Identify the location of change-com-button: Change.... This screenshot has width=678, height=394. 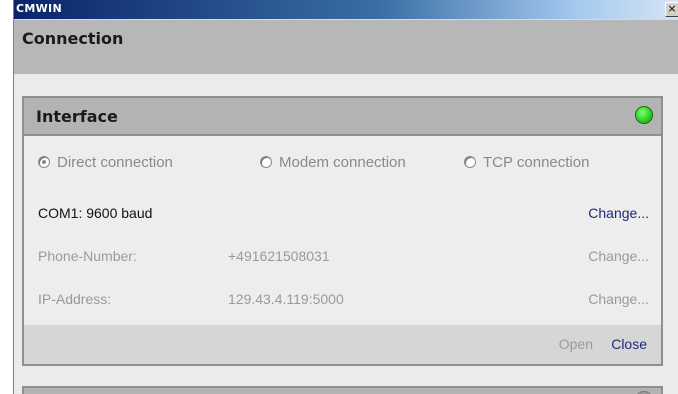
(618, 213).